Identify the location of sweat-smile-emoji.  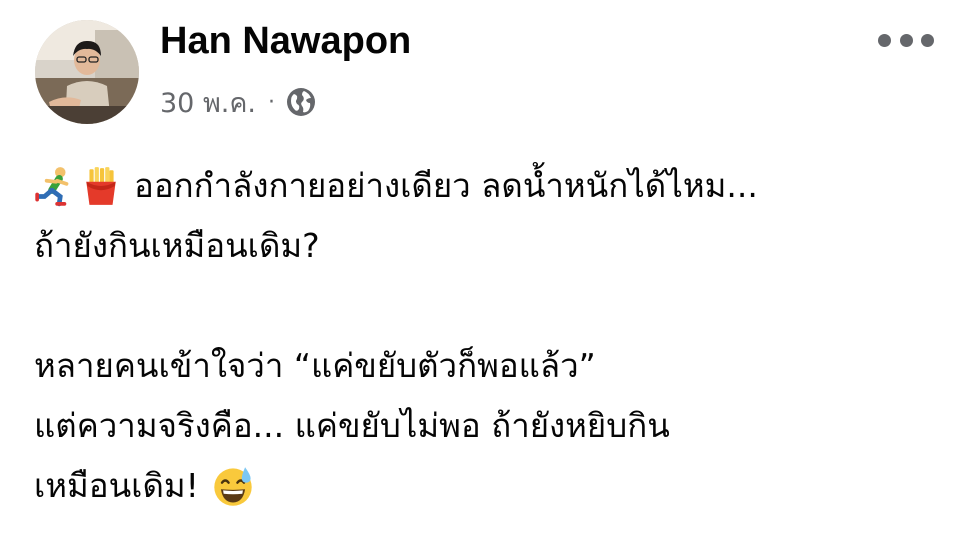
(233, 486).